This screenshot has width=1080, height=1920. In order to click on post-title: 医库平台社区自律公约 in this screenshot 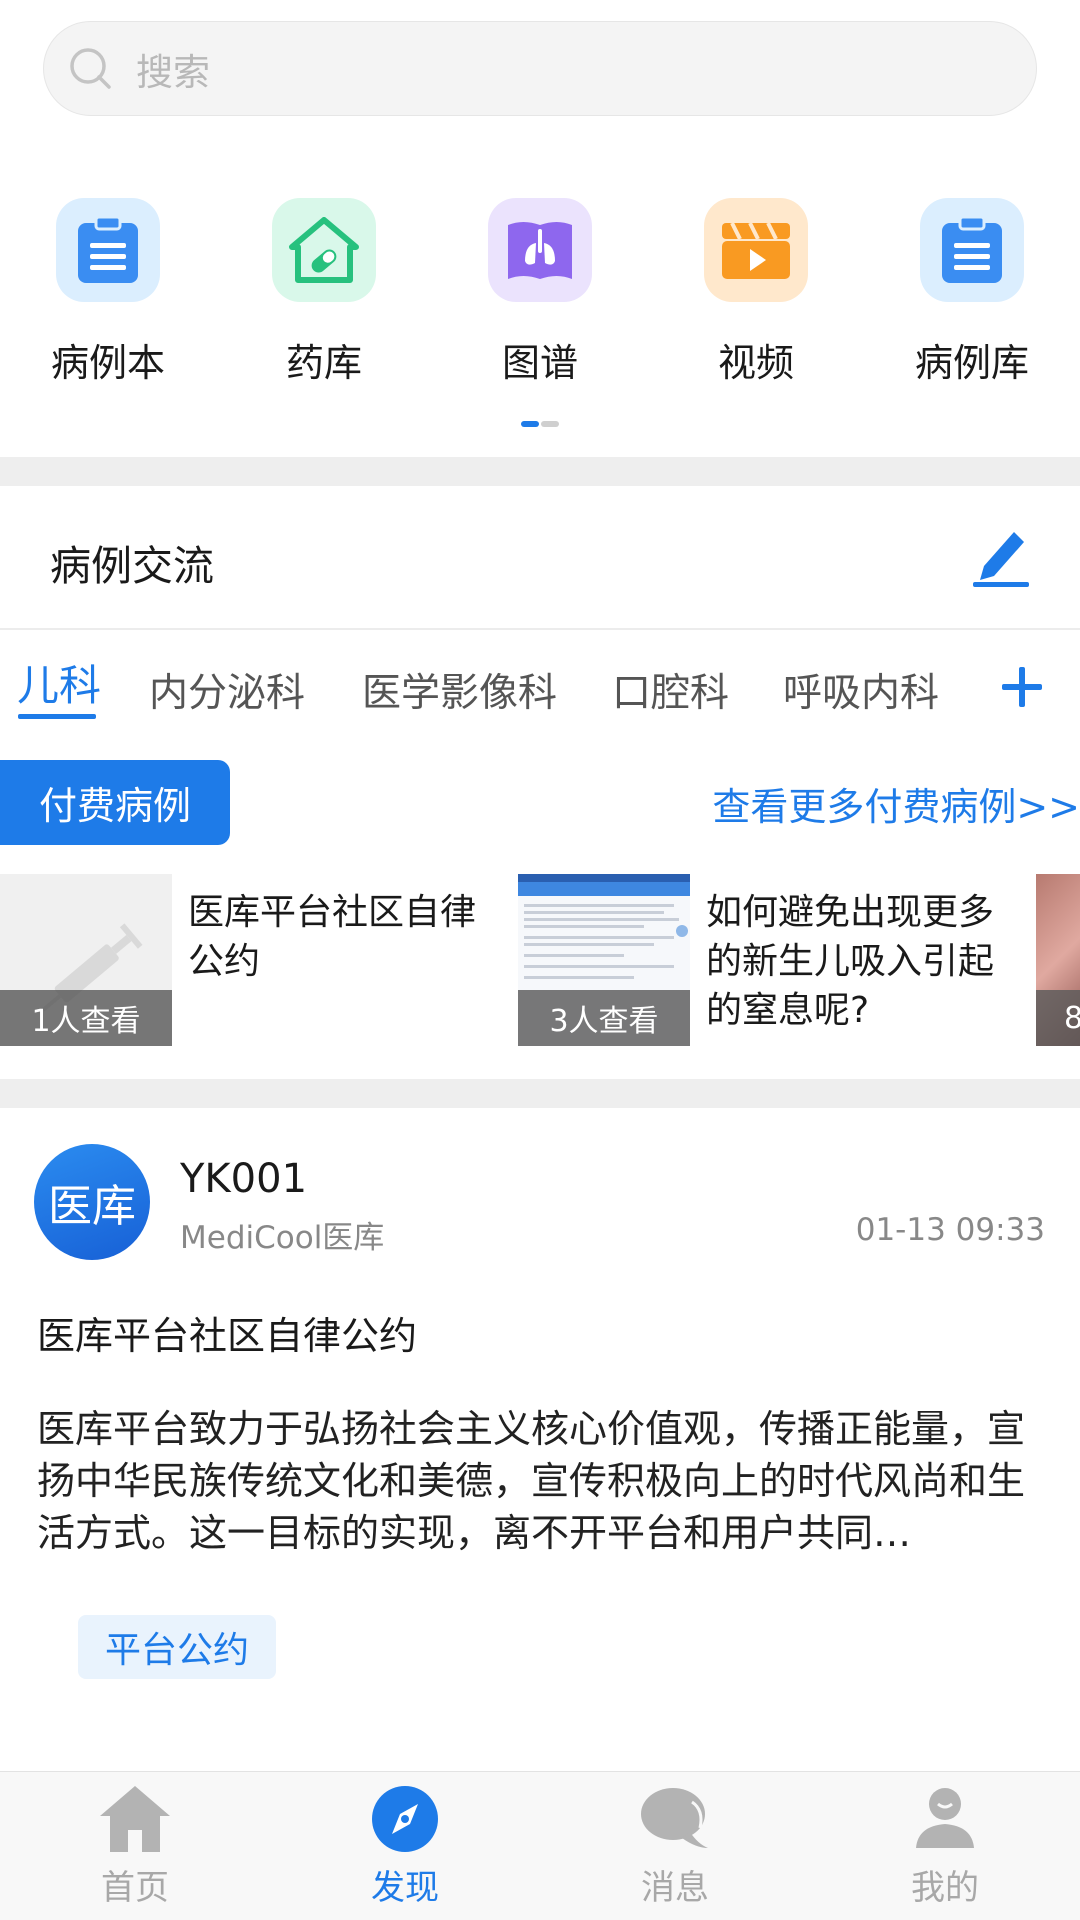, I will do `click(227, 1332)`.